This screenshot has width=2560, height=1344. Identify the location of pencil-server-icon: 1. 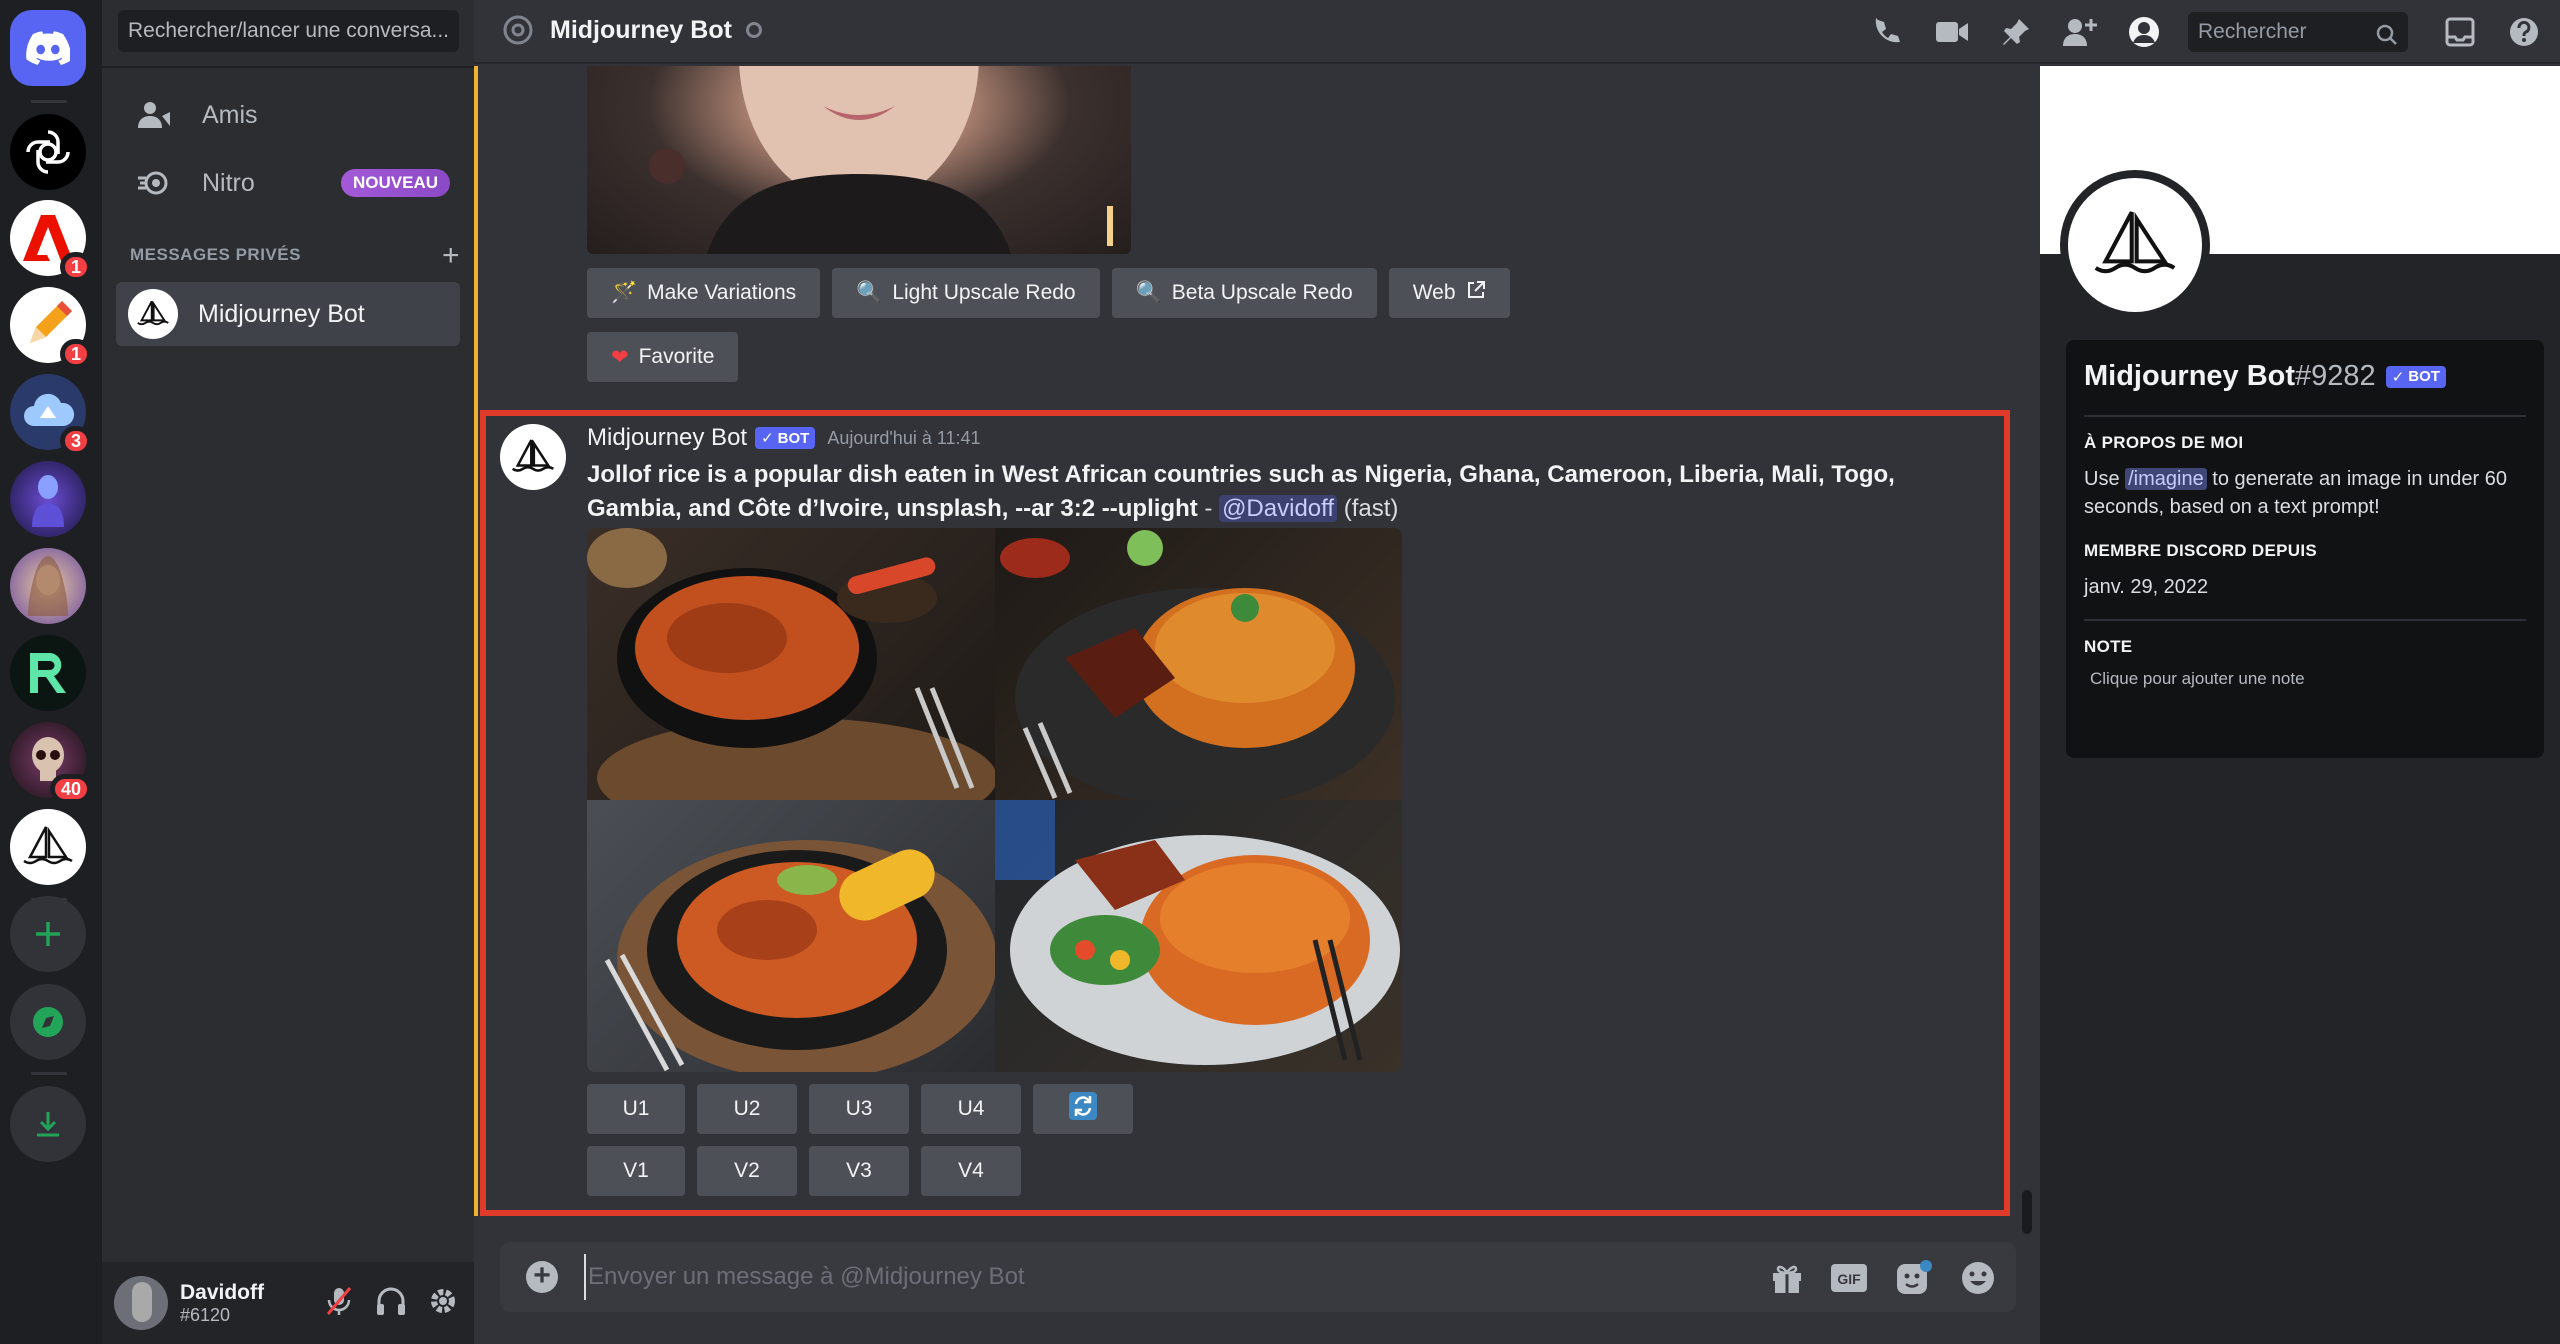
(51, 328).